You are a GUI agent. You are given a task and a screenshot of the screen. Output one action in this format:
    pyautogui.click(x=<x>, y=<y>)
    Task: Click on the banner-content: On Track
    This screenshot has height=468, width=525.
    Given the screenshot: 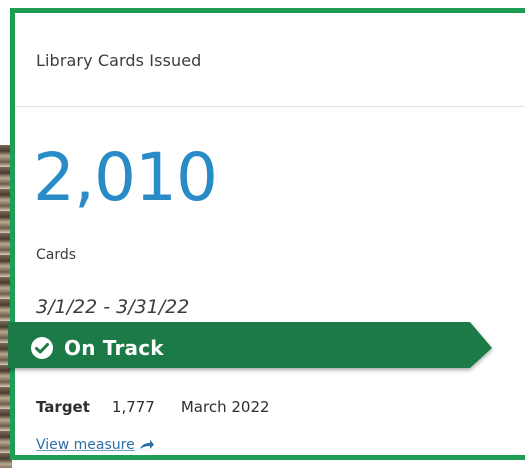 What is the action you would take?
    pyautogui.click(x=97, y=348)
    